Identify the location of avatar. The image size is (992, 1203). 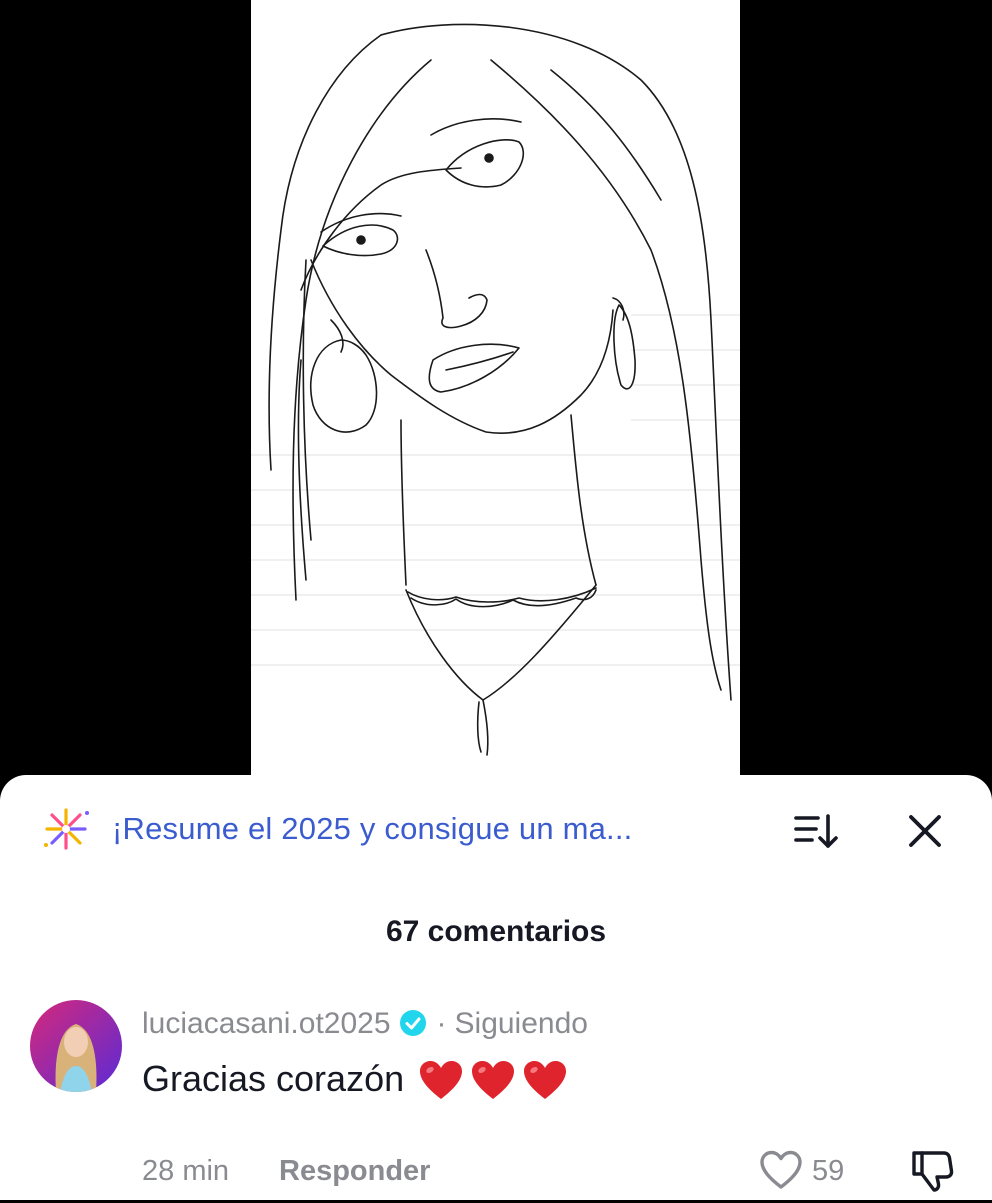
(76, 1046).